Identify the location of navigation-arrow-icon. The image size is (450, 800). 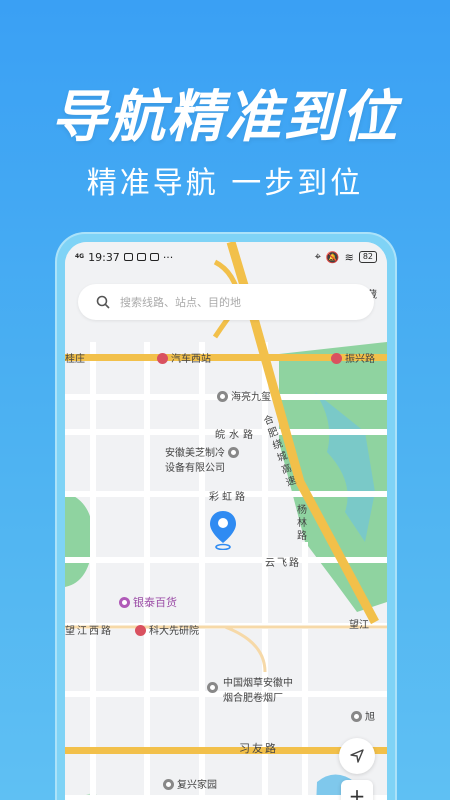
(357, 756).